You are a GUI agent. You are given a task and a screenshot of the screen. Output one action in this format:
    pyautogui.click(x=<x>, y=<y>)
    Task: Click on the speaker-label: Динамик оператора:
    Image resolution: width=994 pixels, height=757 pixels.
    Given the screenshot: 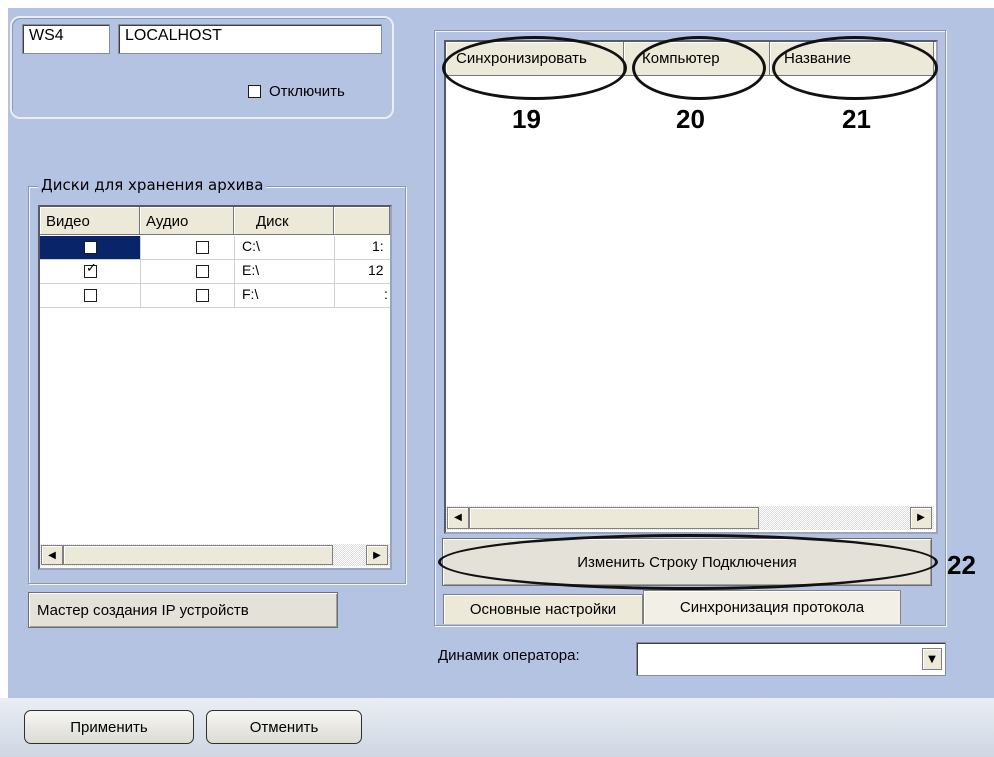 What is the action you would take?
    pyautogui.click(x=509, y=655)
    